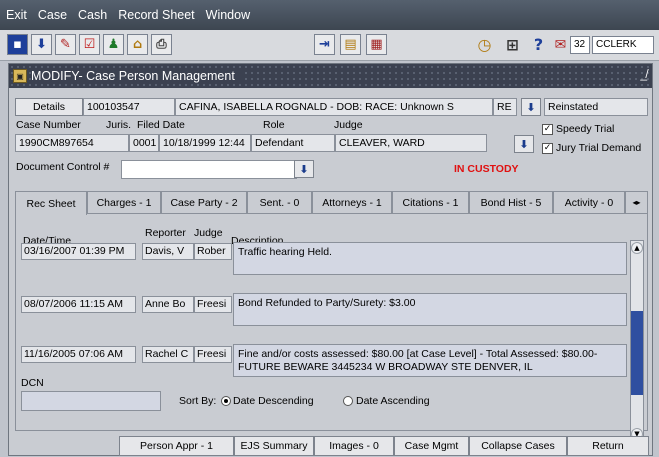 This screenshot has width=659, height=457. What do you see at coordinates (124, 202) in the screenshot?
I see `tab-charges: Charges - 1` at bounding box center [124, 202].